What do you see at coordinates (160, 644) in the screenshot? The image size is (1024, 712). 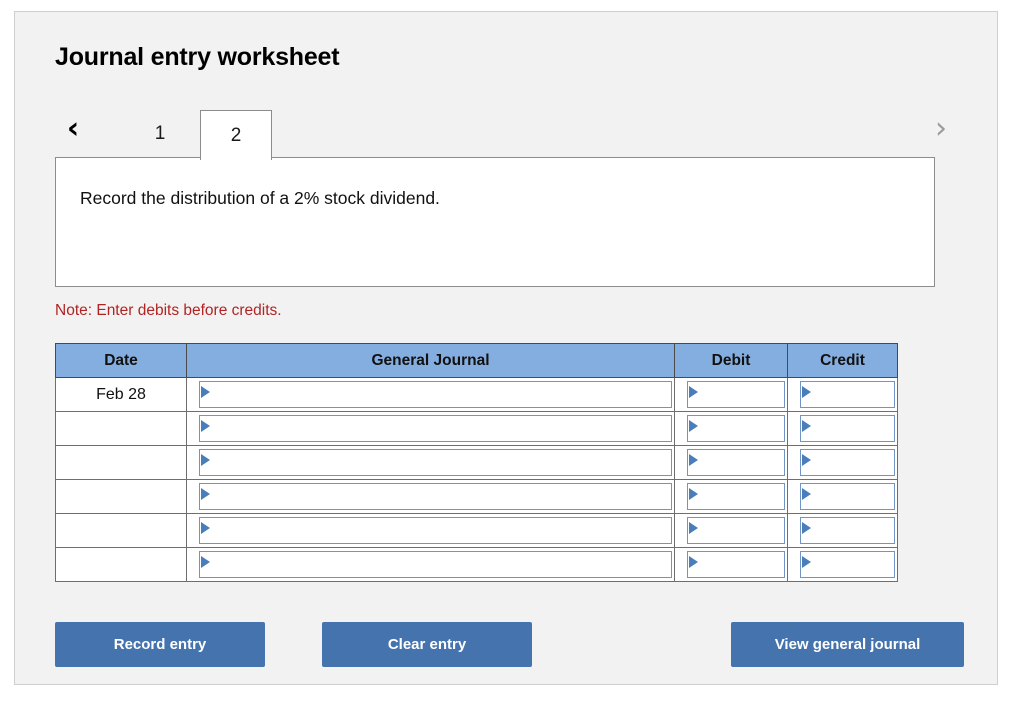 I see `record-entry-button: Record entry` at bounding box center [160, 644].